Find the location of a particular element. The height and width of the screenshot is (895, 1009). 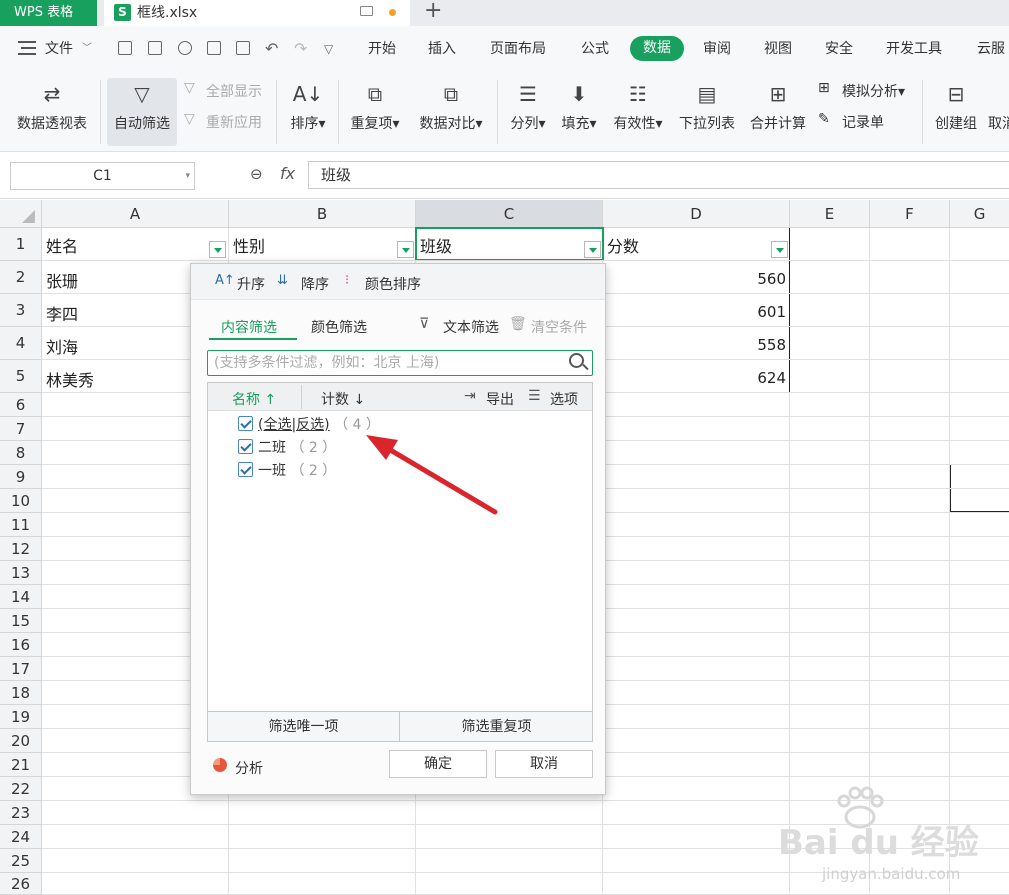

sort-by-name-button: 名称 ↑ is located at coordinates (254, 399).